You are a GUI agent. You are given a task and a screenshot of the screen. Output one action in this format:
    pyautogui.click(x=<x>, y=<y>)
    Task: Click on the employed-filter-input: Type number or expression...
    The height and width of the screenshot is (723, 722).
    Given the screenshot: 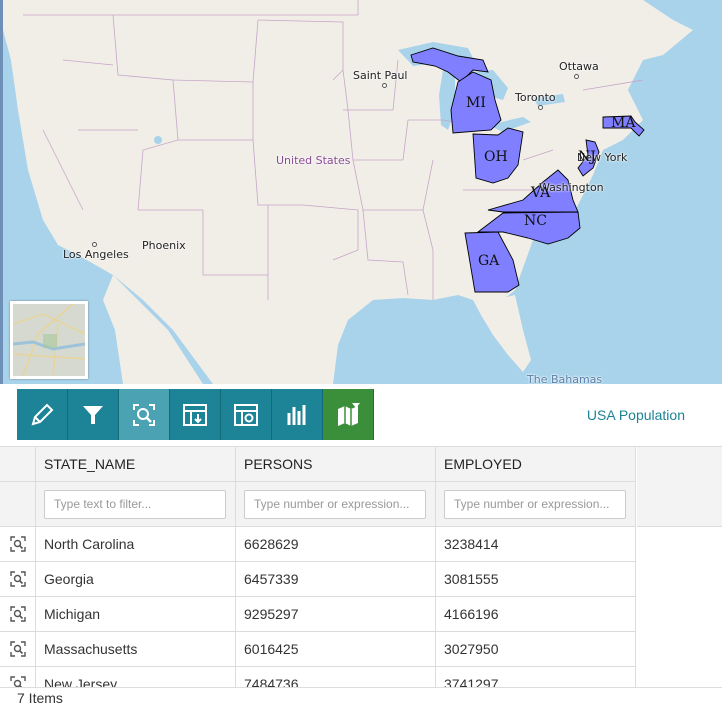 What is the action you would take?
    pyautogui.click(x=535, y=504)
    